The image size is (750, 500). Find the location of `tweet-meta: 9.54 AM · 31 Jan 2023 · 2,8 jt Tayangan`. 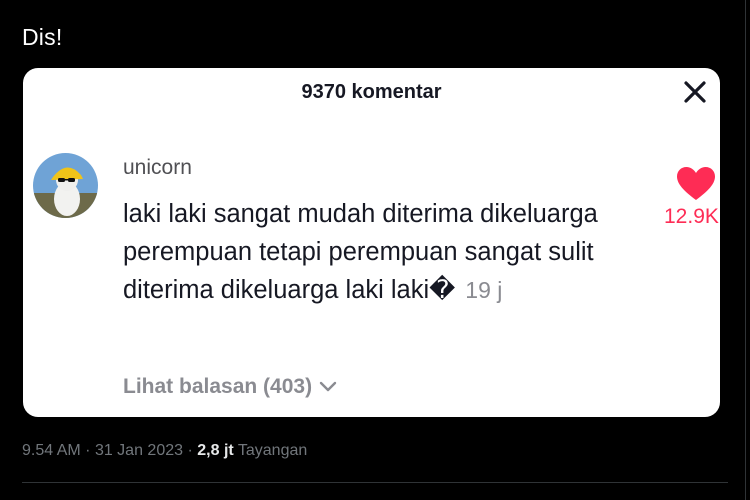

tweet-meta: 9.54 AM · 31 Jan 2023 · 2,8 jt Tayangan is located at coordinates (164, 451).